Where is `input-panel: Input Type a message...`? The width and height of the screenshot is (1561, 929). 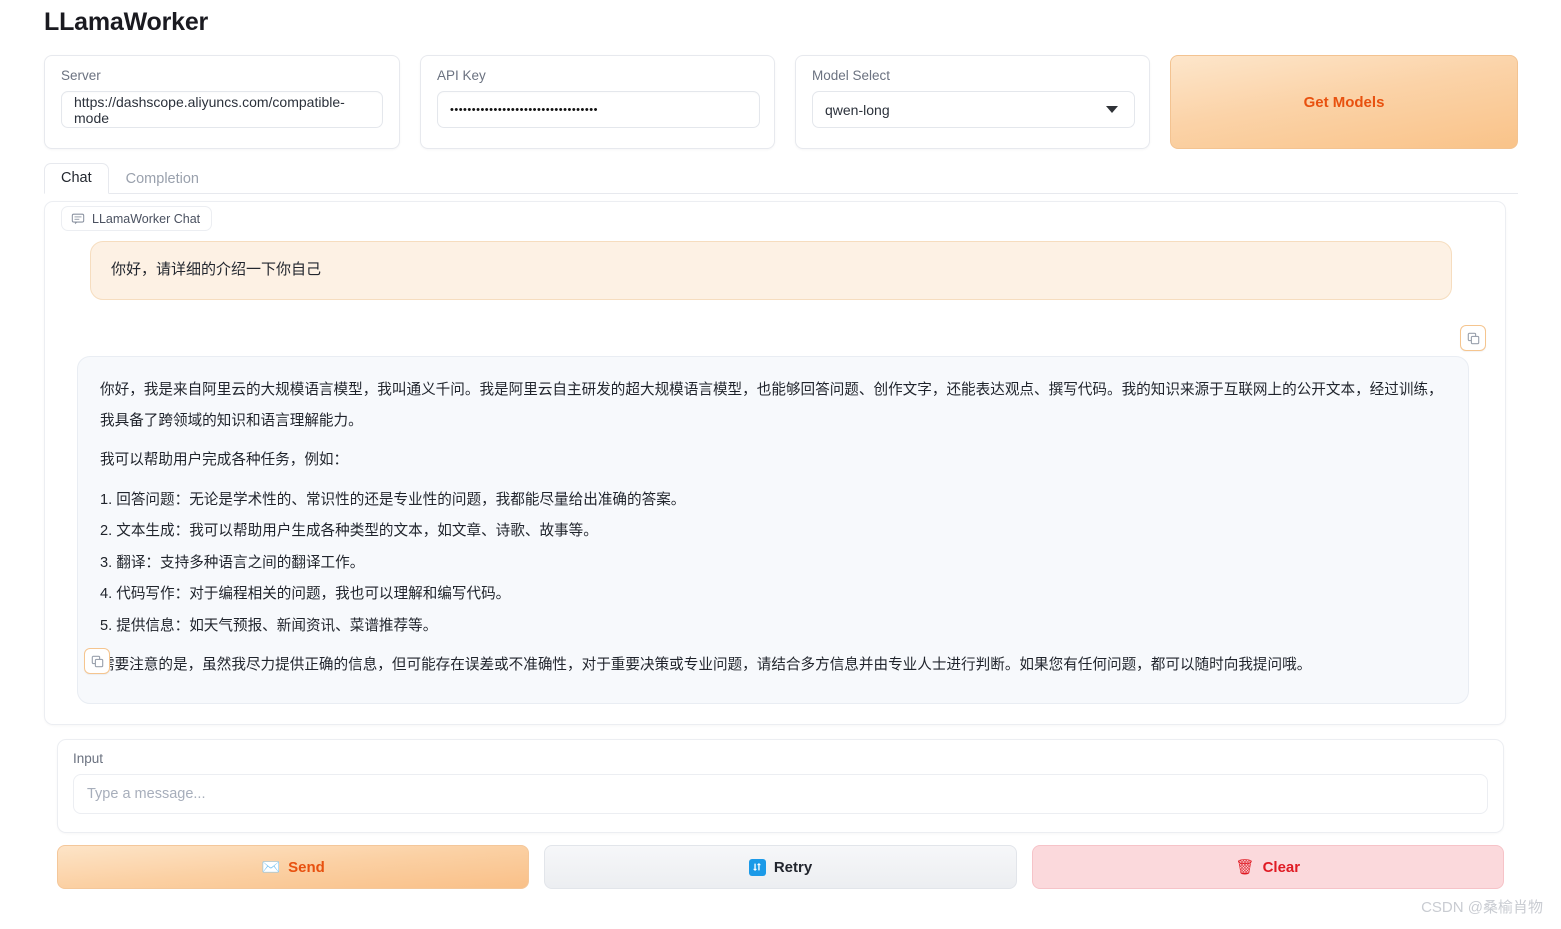
input-panel: Input Type a message... is located at coordinates (780, 786).